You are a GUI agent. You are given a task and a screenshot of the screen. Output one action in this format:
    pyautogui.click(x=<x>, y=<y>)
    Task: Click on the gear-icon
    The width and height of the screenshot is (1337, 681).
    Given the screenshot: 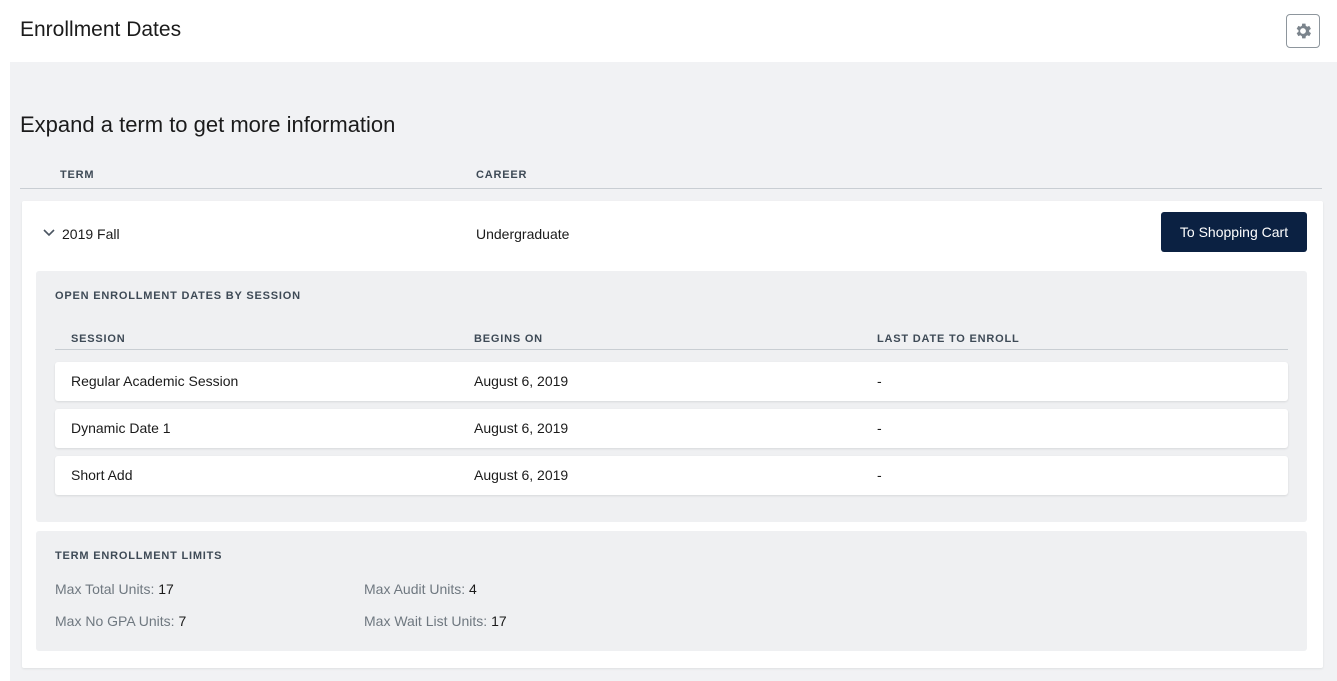 What is the action you would take?
    pyautogui.click(x=1303, y=31)
    